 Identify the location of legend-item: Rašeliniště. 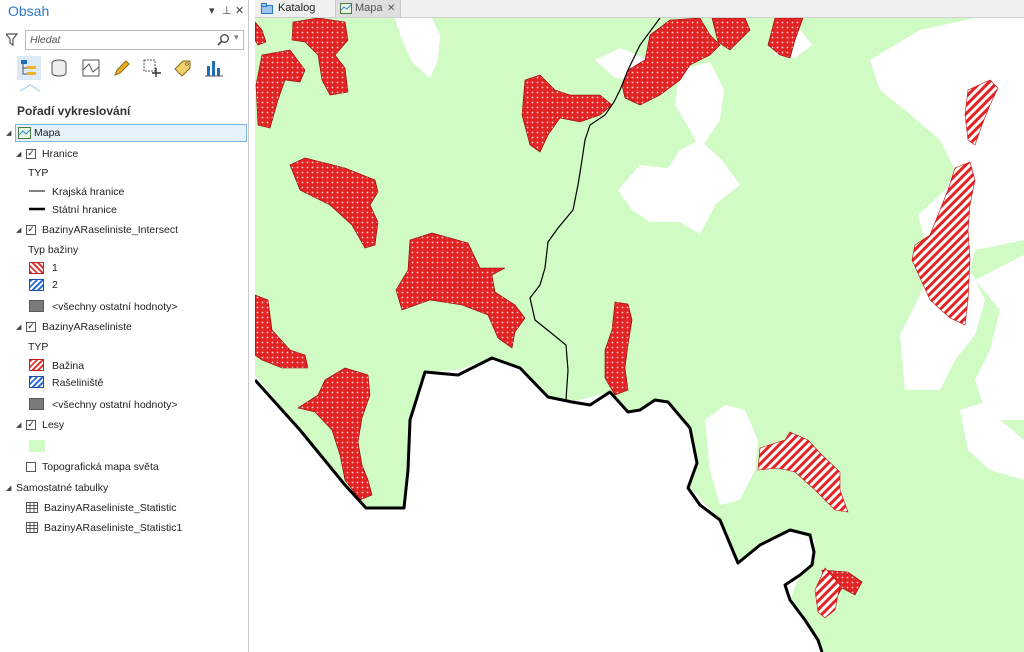
(78, 383).